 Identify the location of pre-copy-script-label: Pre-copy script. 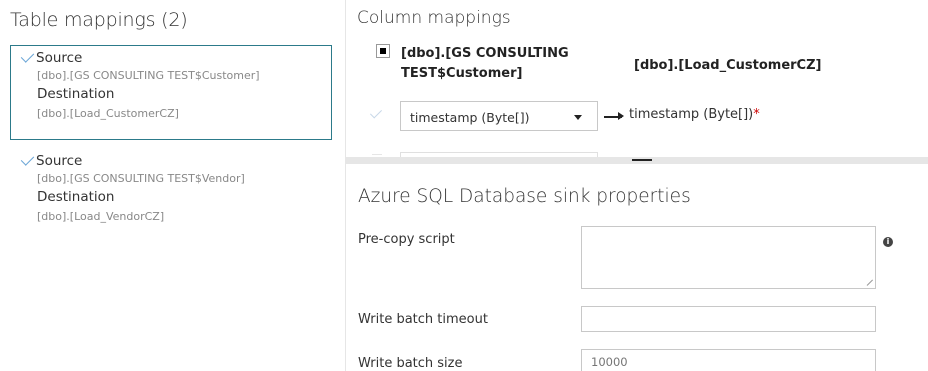
(406, 239).